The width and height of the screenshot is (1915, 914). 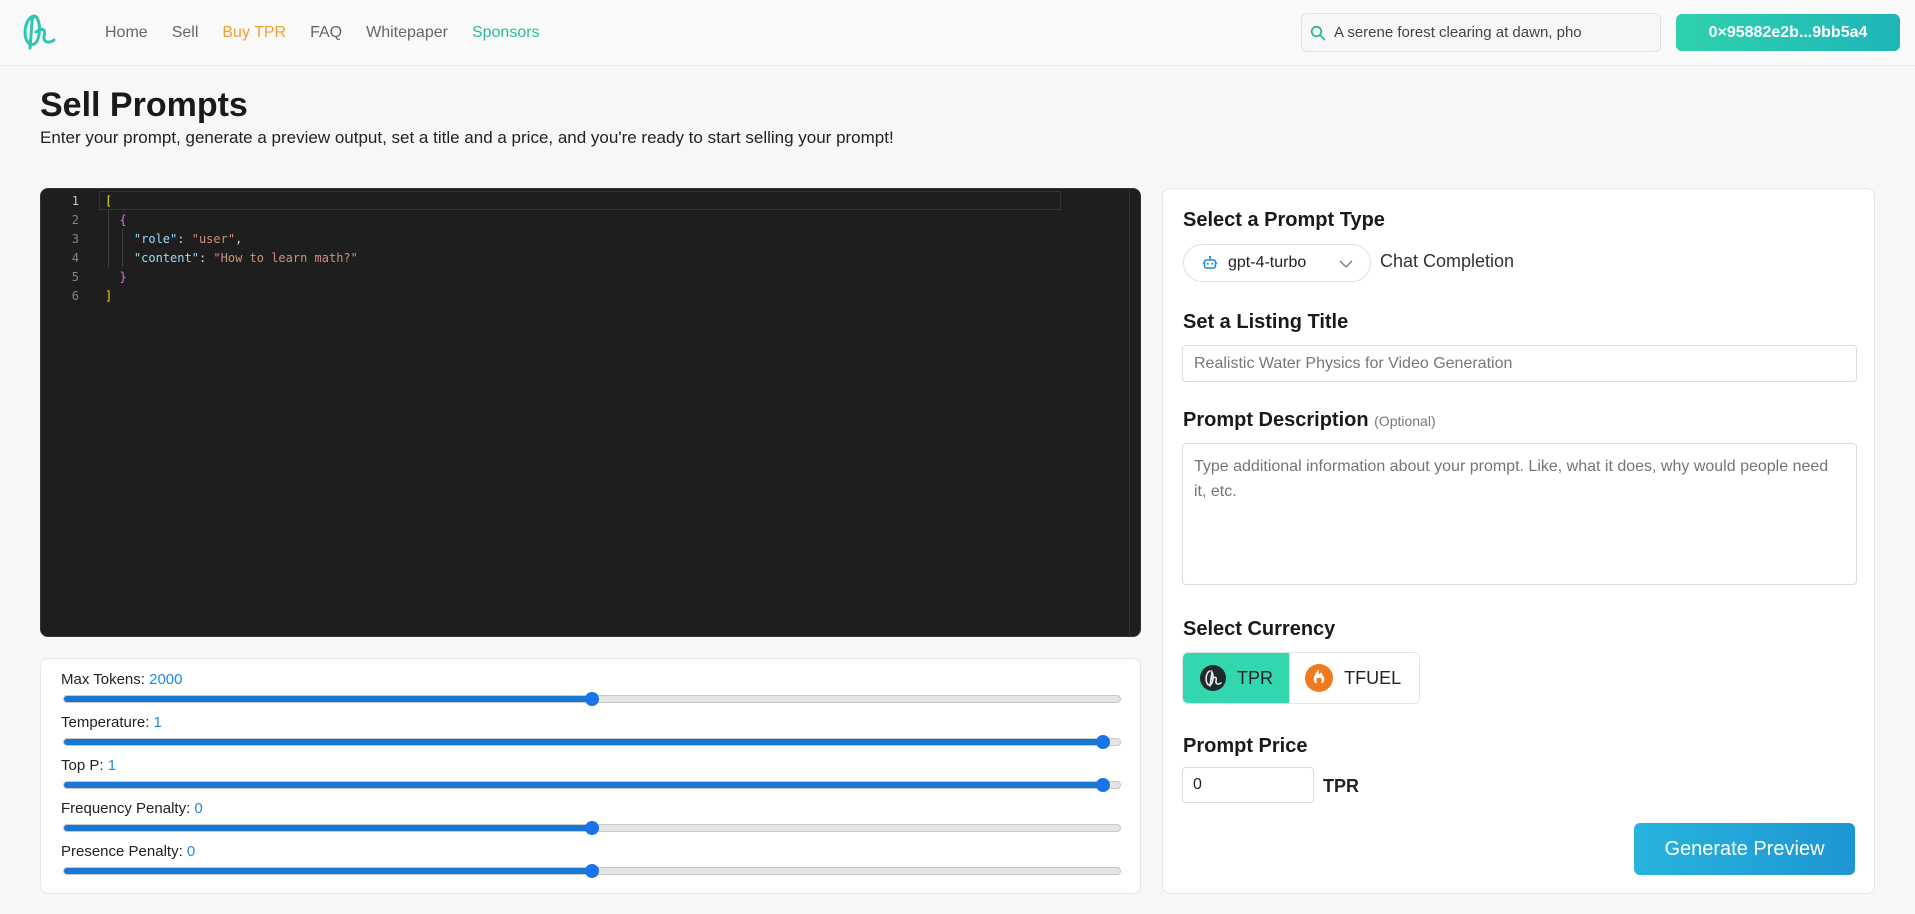 What do you see at coordinates (591, 731) in the screenshot?
I see `param-slider-row: Temperature: 1` at bounding box center [591, 731].